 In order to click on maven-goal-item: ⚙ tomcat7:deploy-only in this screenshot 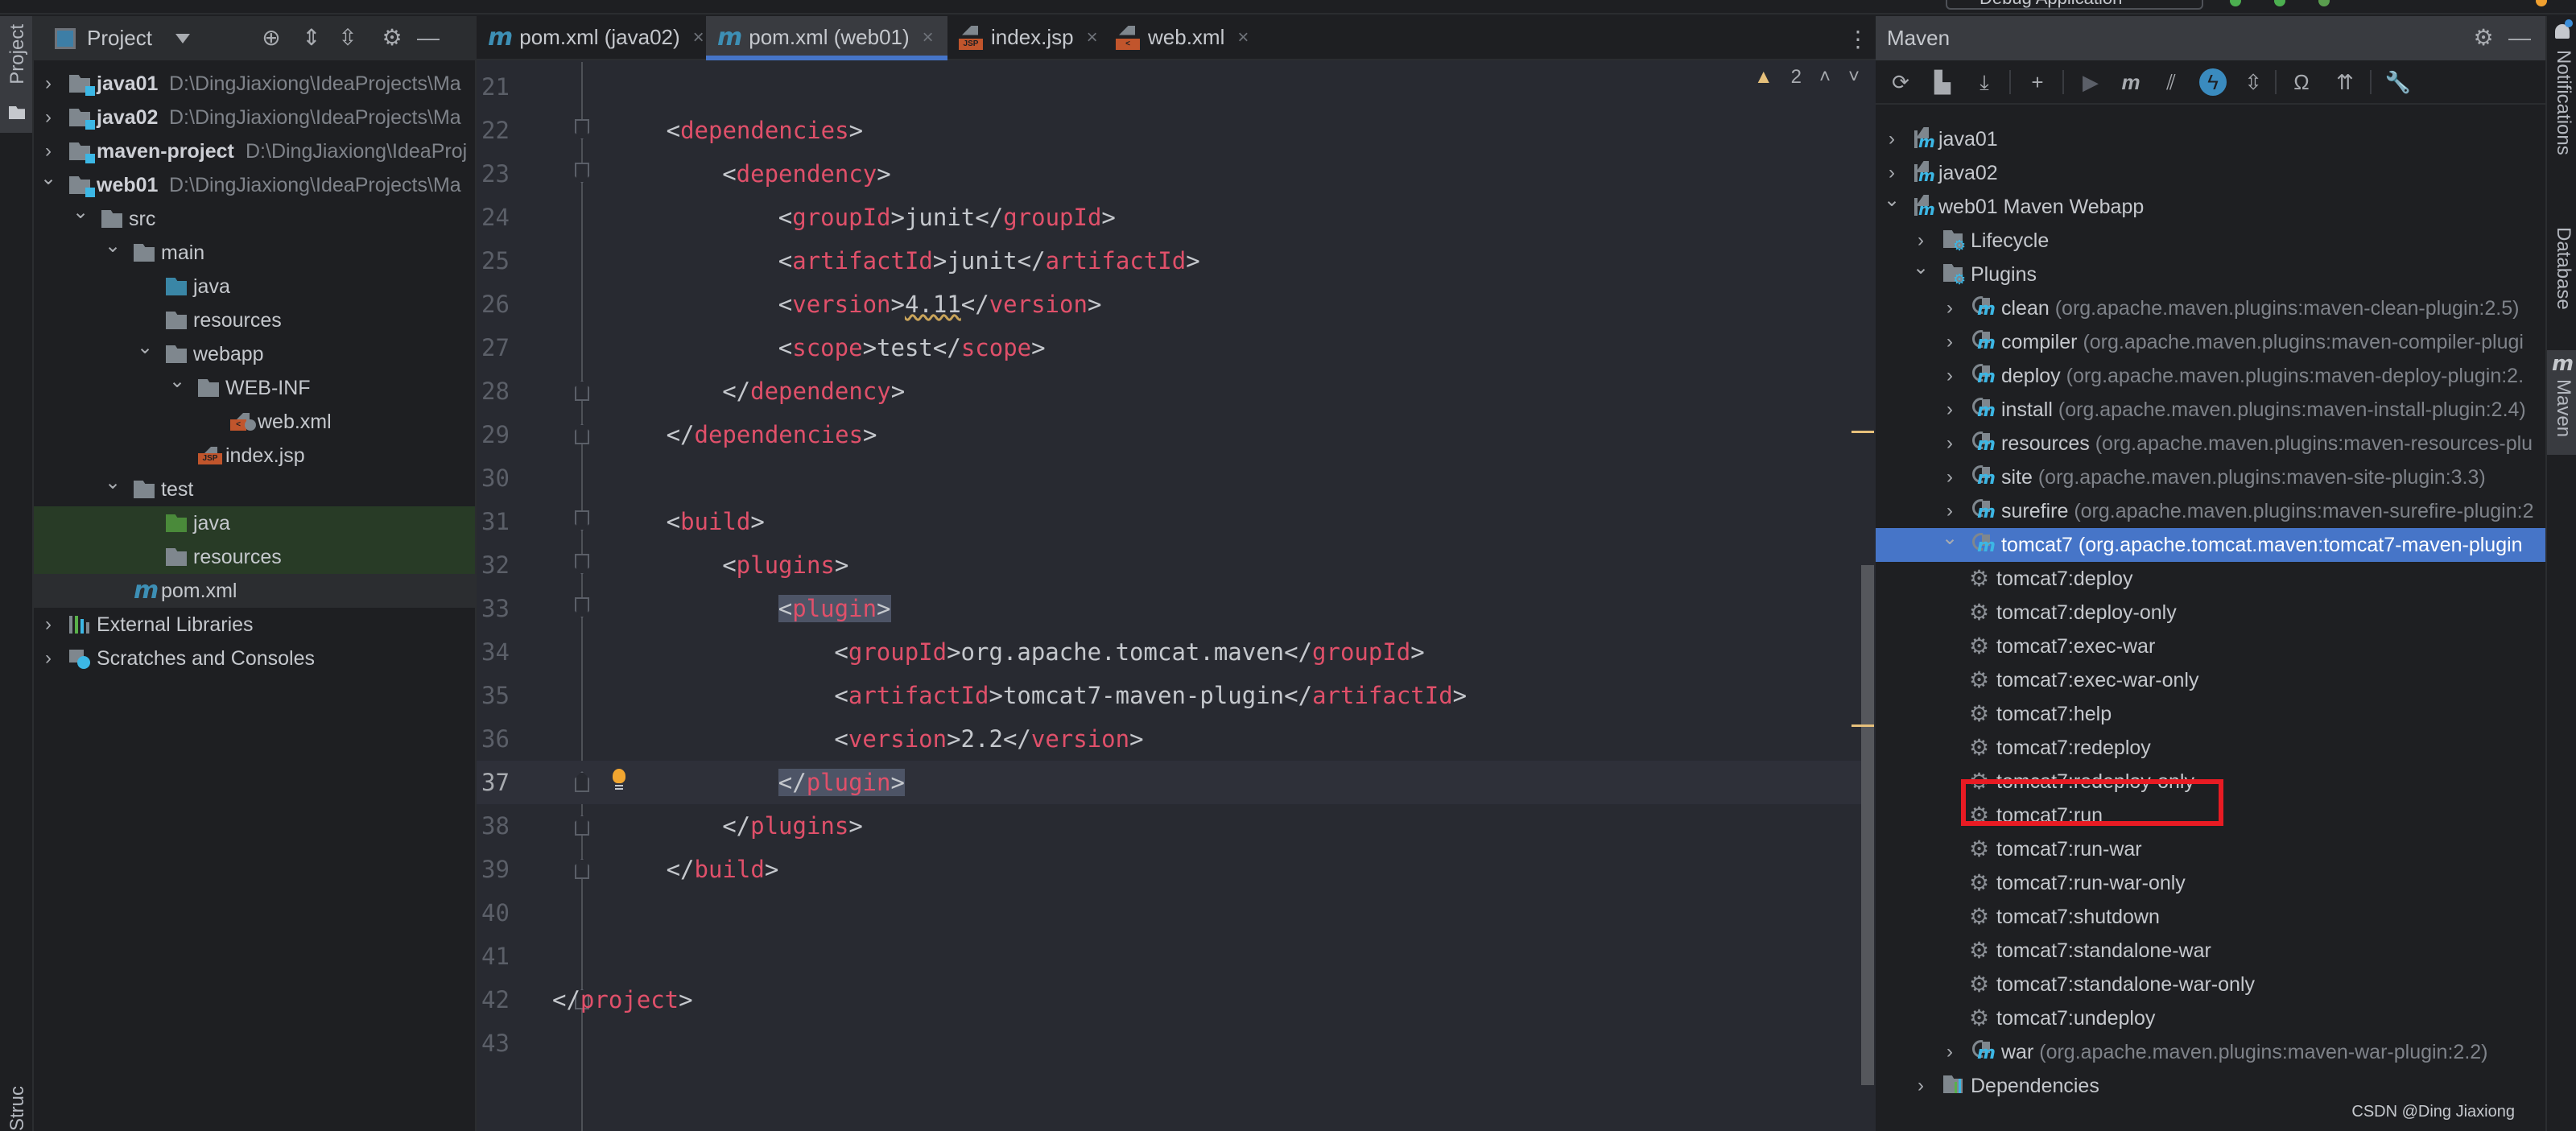, I will do `click(2210, 612)`.